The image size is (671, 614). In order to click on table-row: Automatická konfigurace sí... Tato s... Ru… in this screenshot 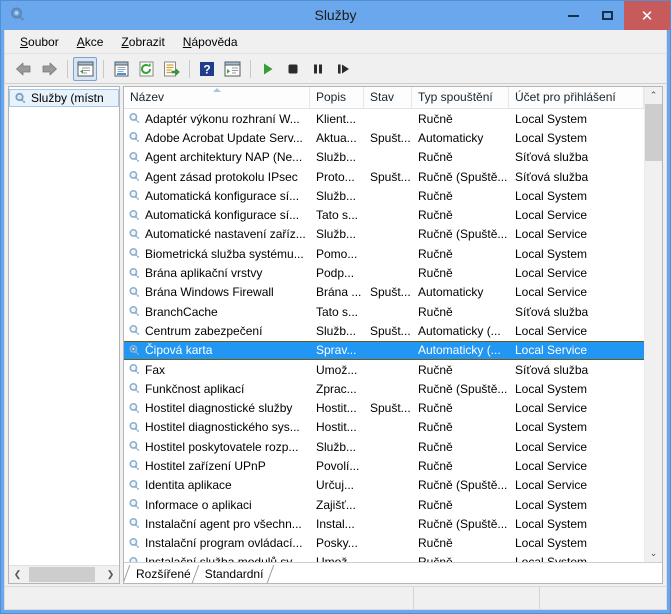, I will do `click(384, 214)`.